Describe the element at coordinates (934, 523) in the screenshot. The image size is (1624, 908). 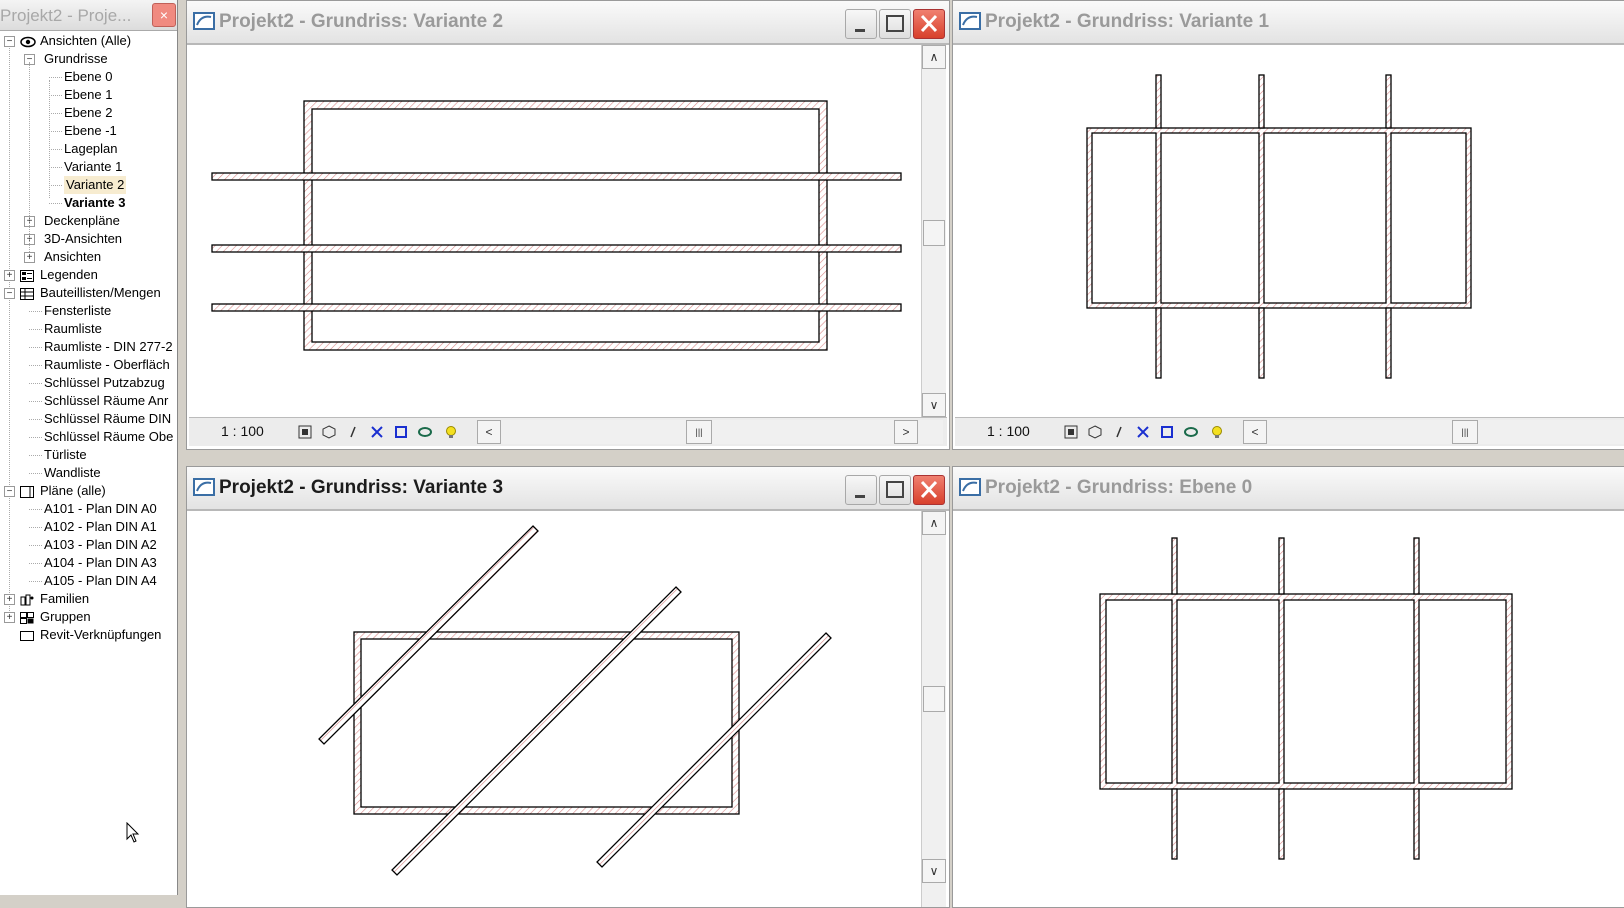
I see `scroll-up-button: ∧` at that location.